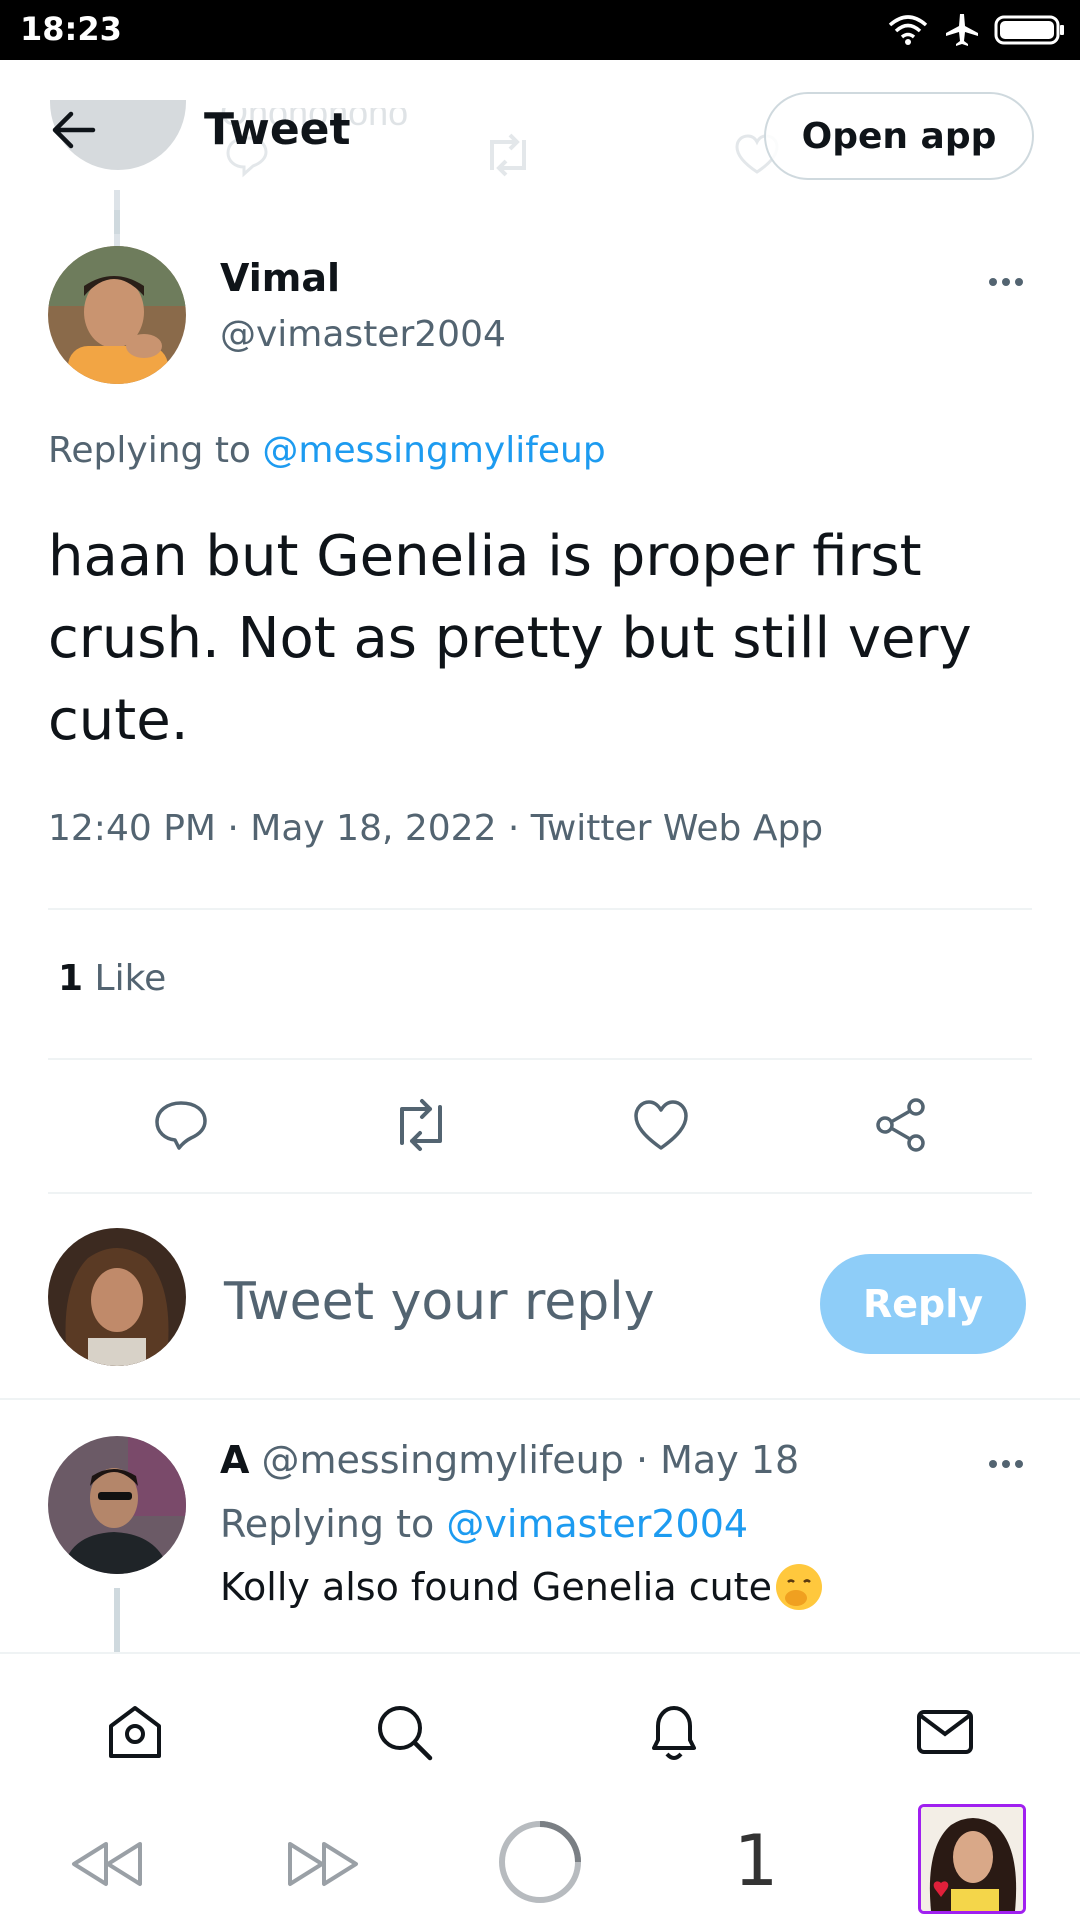 The width and height of the screenshot is (1080, 1920). I want to click on retweet-icon, so click(421, 1125).